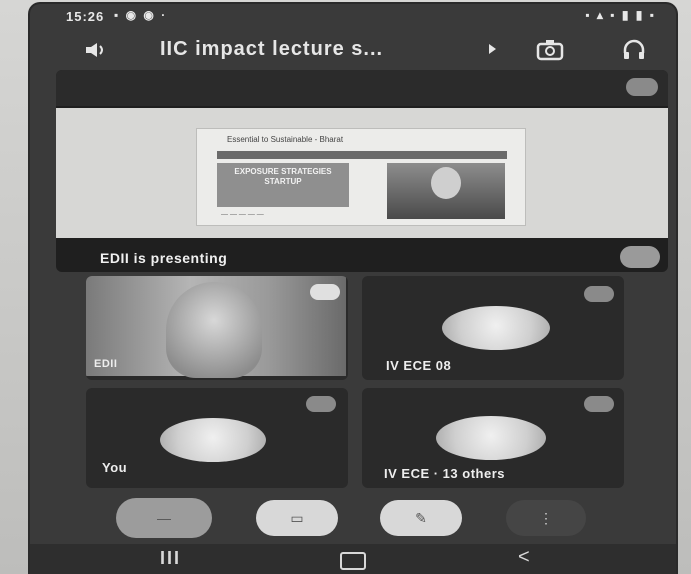 The height and width of the screenshot is (574, 691). Describe the element at coordinates (524, 557) in the screenshot. I see `back-button: <` at that location.